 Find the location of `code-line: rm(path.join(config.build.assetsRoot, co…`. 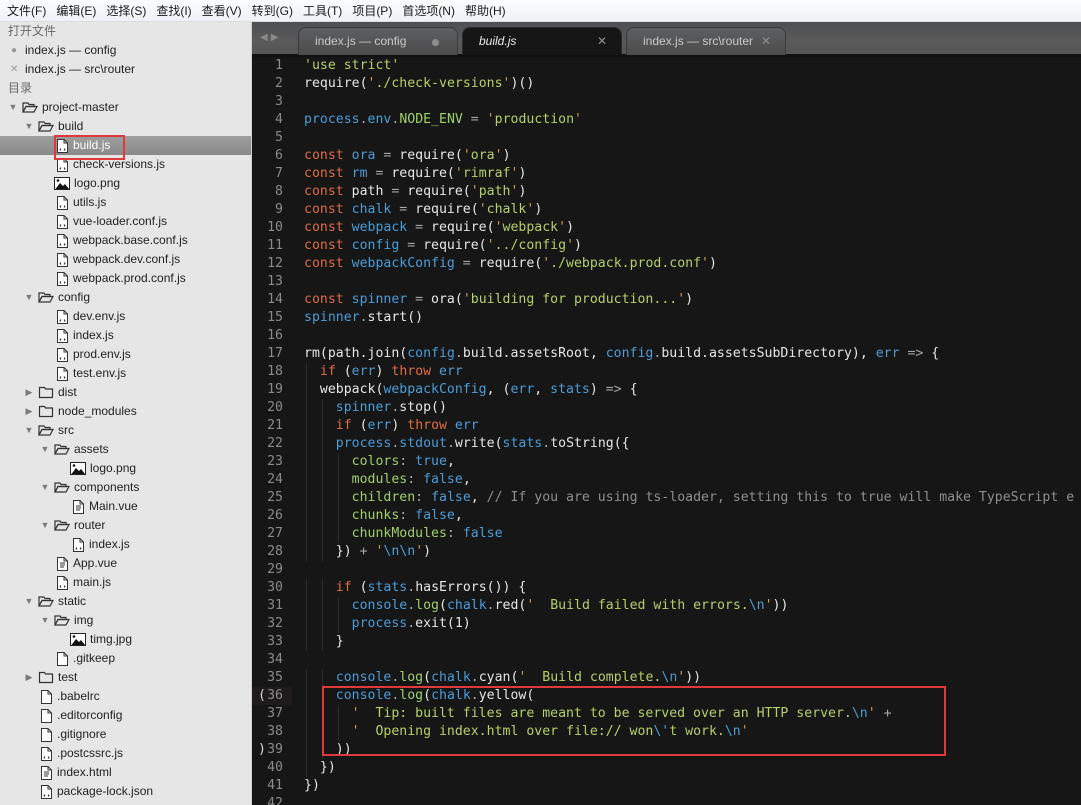

code-line: rm(path.join(config.build.assetsRoot, co… is located at coordinates (689, 354).